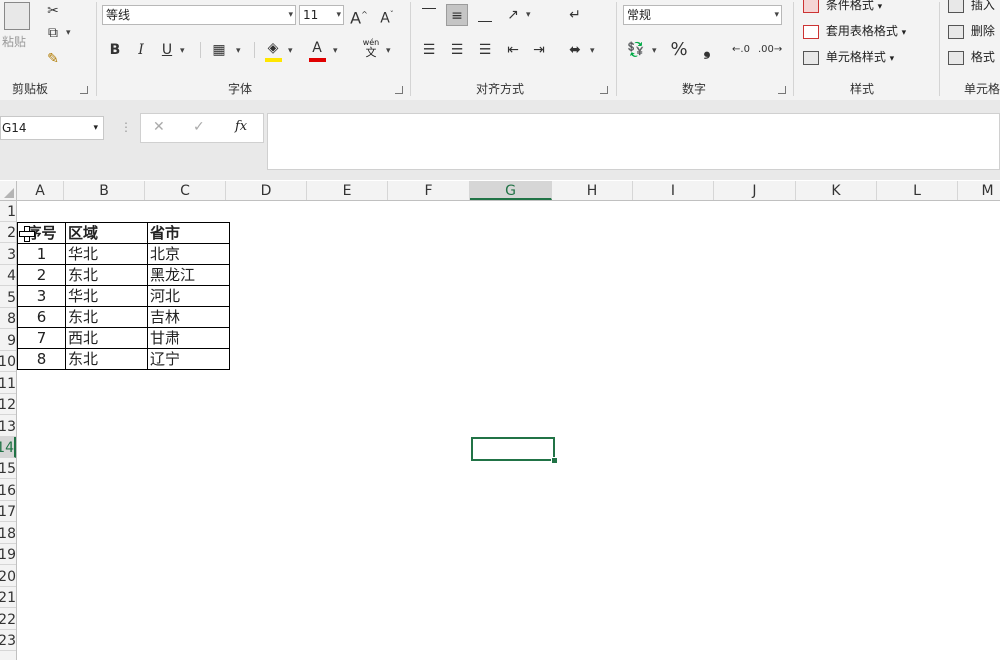 The width and height of the screenshot is (1000, 660). What do you see at coordinates (106, 233) in the screenshot?
I see `header-cell: 区域` at bounding box center [106, 233].